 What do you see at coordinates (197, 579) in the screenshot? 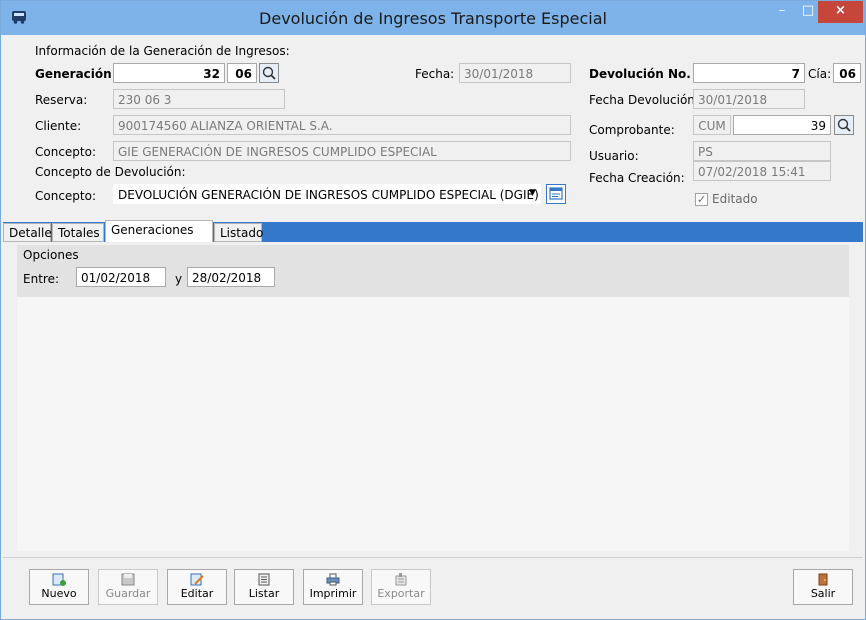
I see `edit-icon` at bounding box center [197, 579].